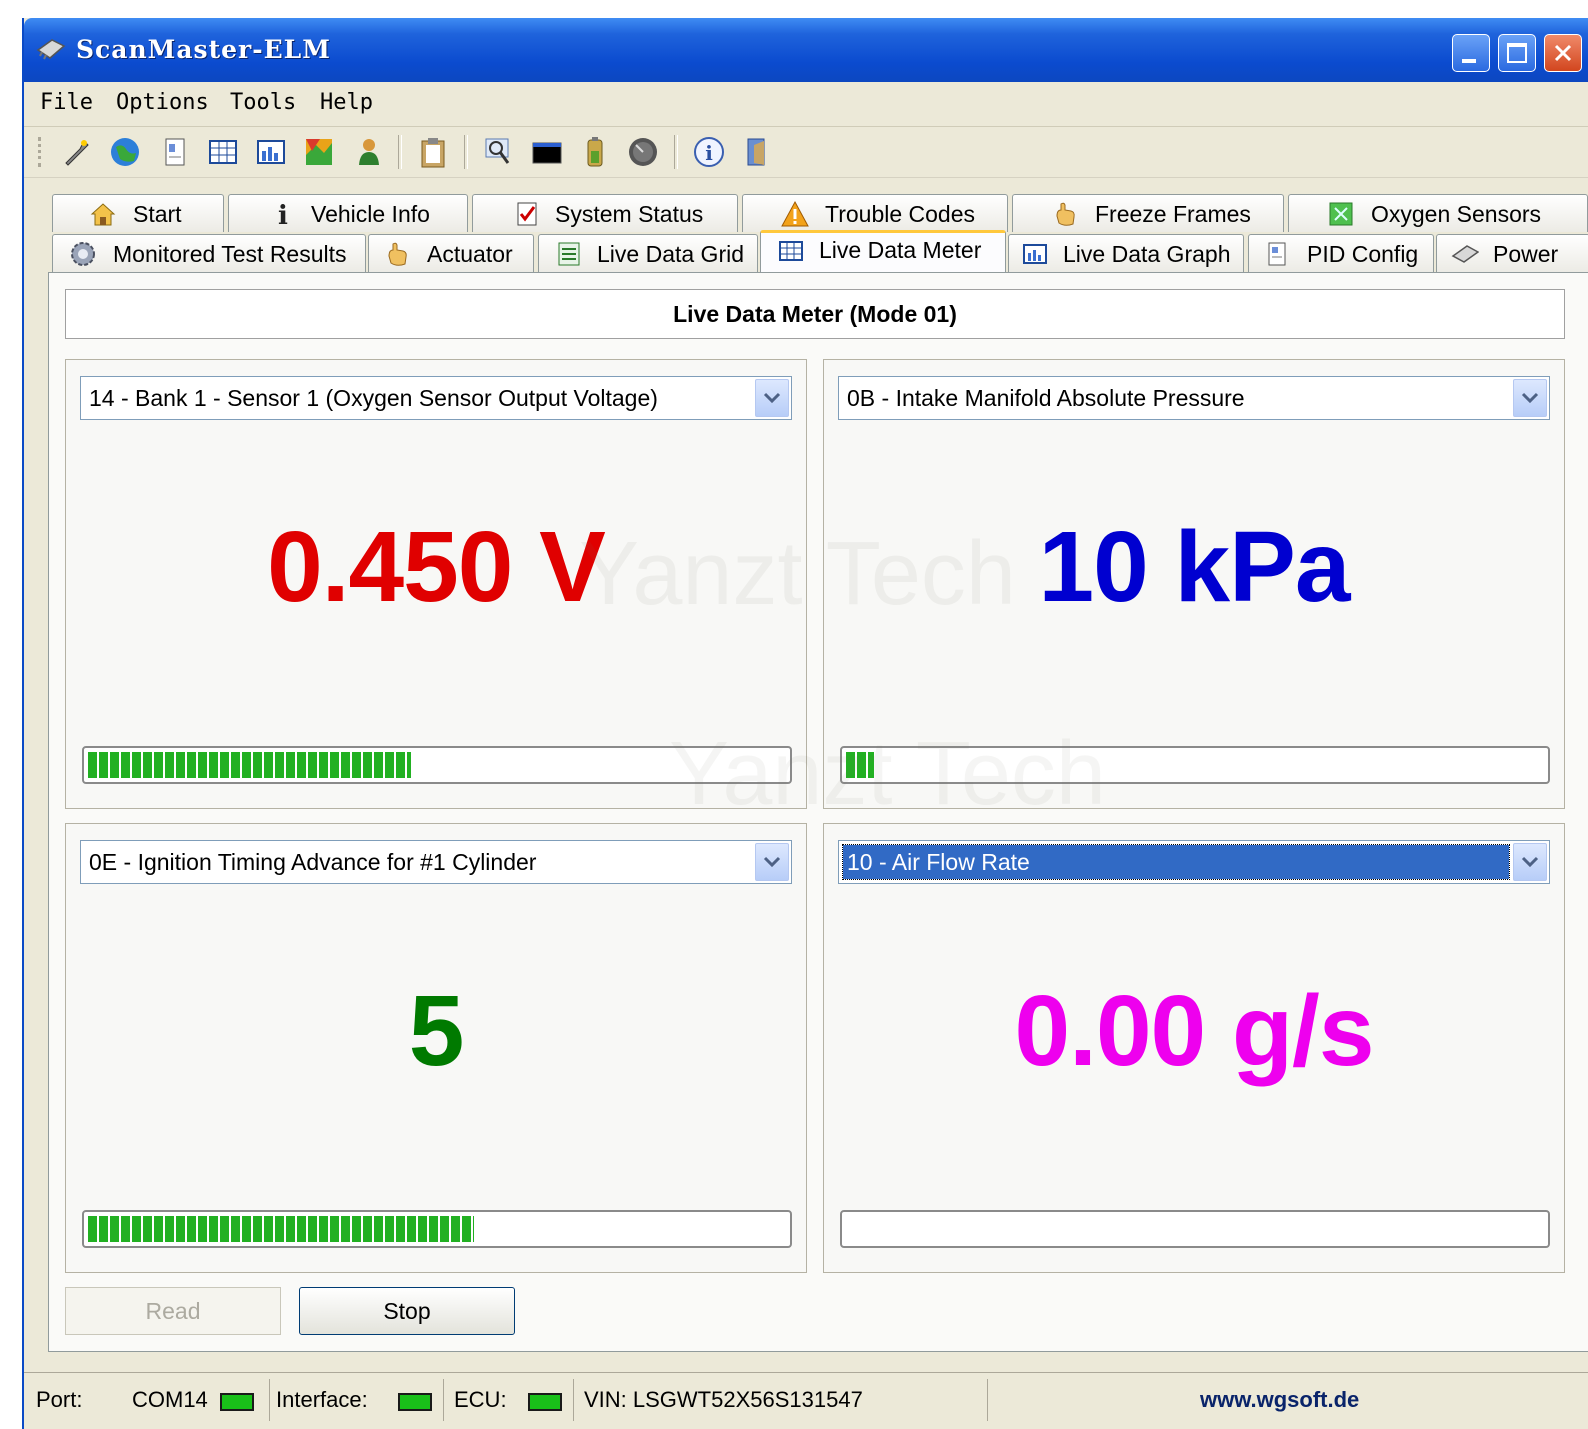 Image resolution: width=1588 pixels, height=1429 pixels. I want to click on config-icon, so click(1277, 254).